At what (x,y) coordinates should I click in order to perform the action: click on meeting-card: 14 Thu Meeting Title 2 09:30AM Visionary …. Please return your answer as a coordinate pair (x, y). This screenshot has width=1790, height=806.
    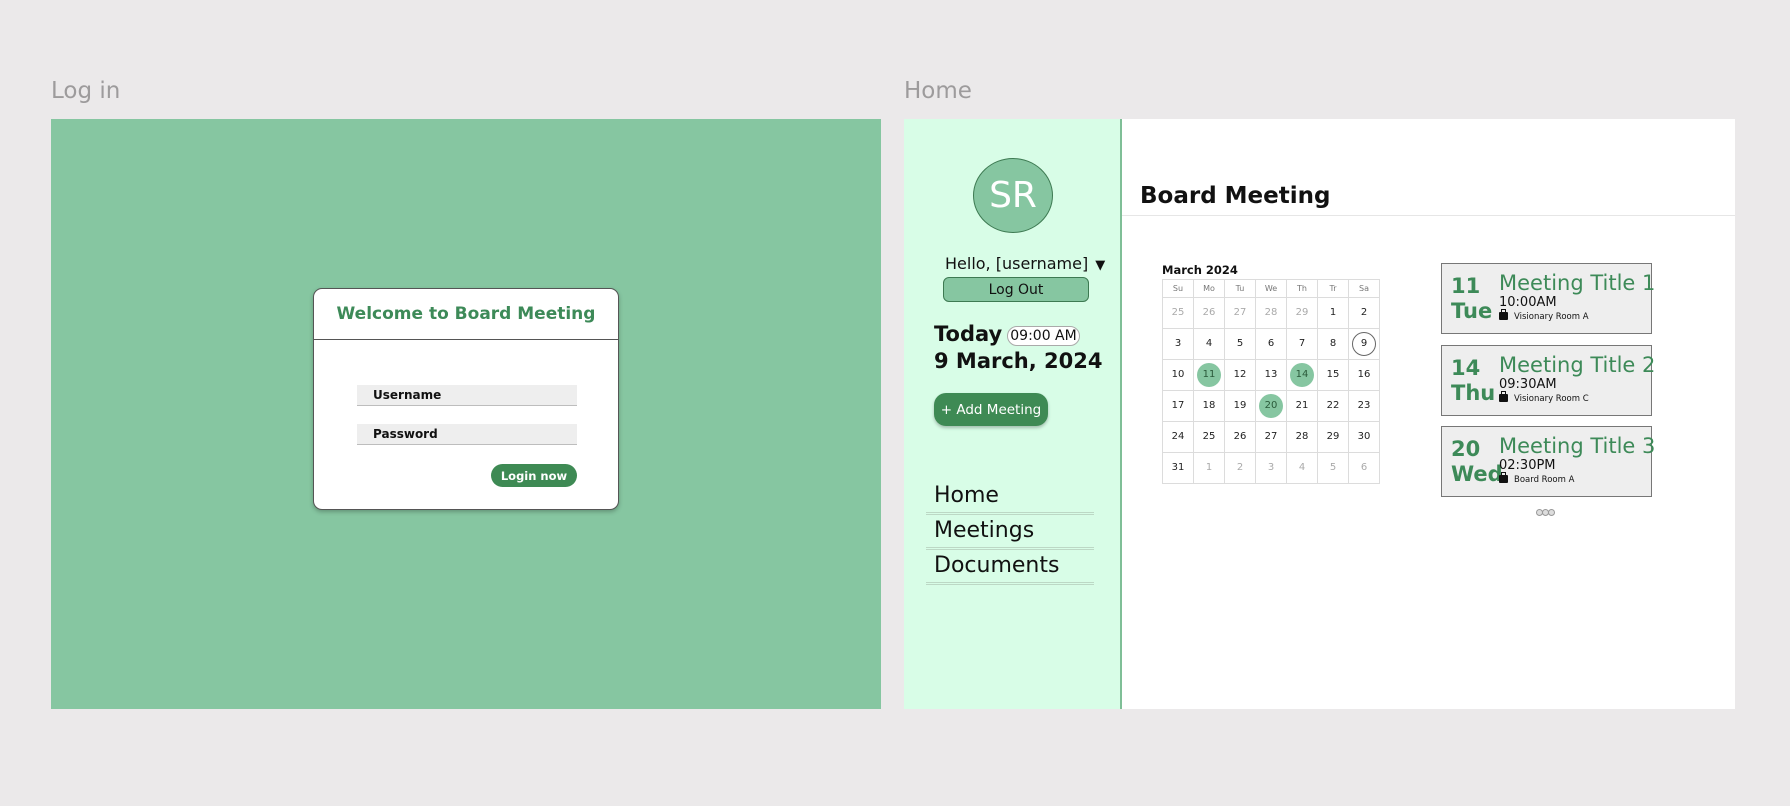
    Looking at the image, I should click on (1548, 380).